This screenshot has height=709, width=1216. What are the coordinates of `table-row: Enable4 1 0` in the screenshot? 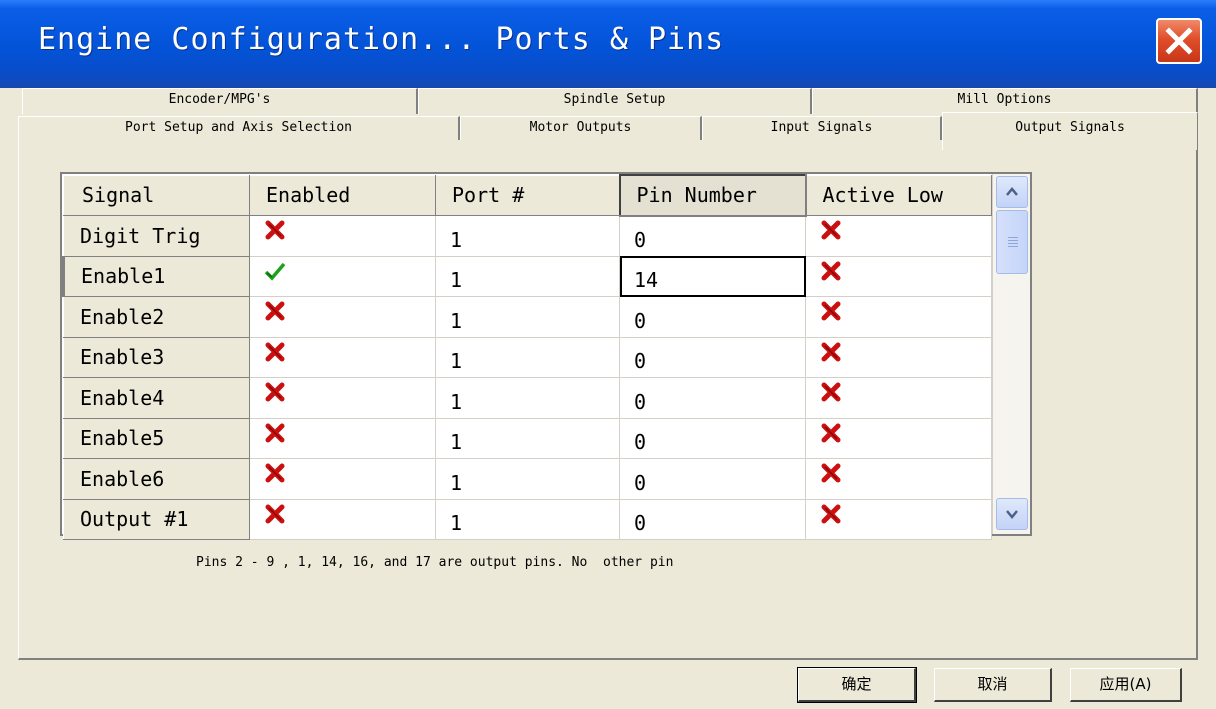 It's located at (527, 398).